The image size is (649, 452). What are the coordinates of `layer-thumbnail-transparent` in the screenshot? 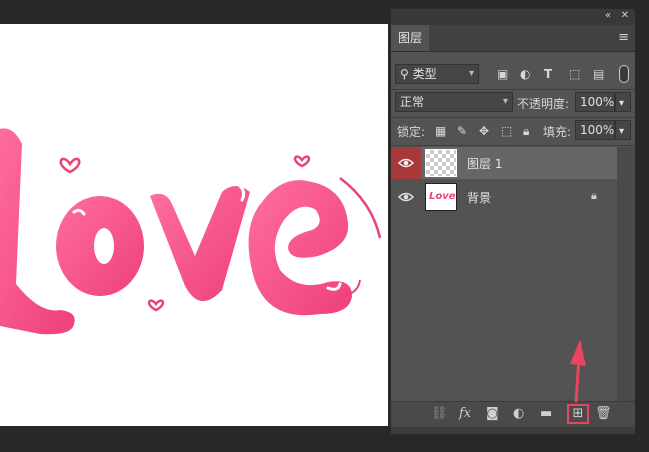 It's located at (441, 163).